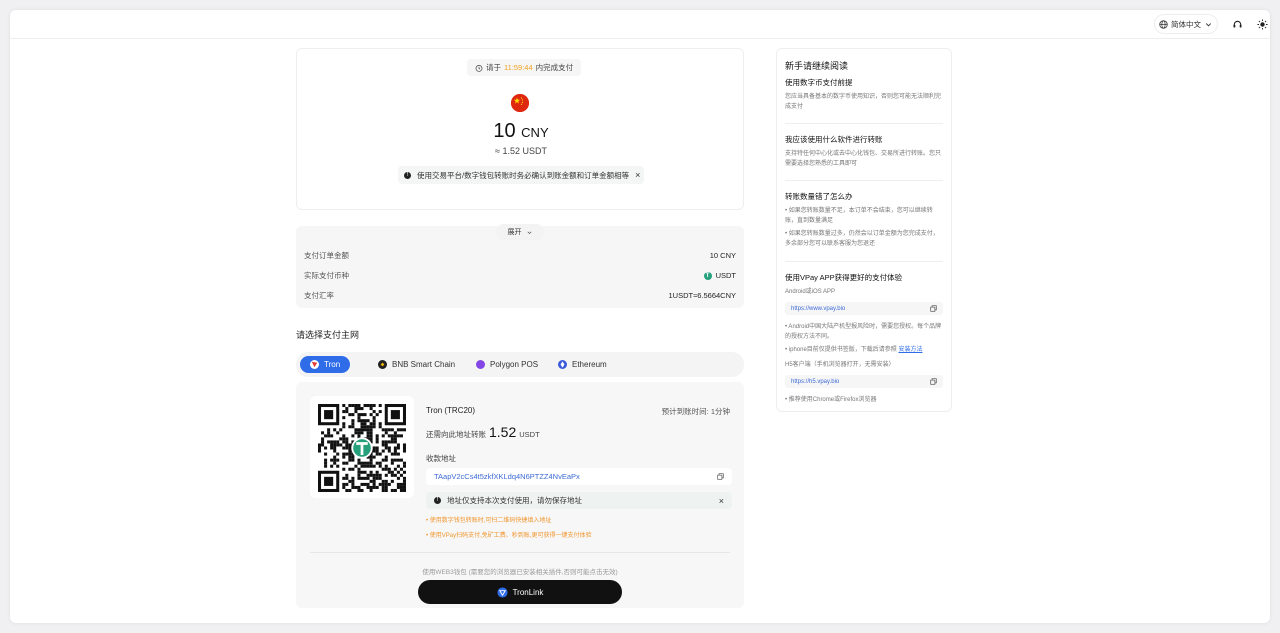 This screenshot has width=1280, height=633. Describe the element at coordinates (831, 400) in the screenshot. I see `h5-note: • 推荐使用Chrome或Firefox浏览器` at that location.